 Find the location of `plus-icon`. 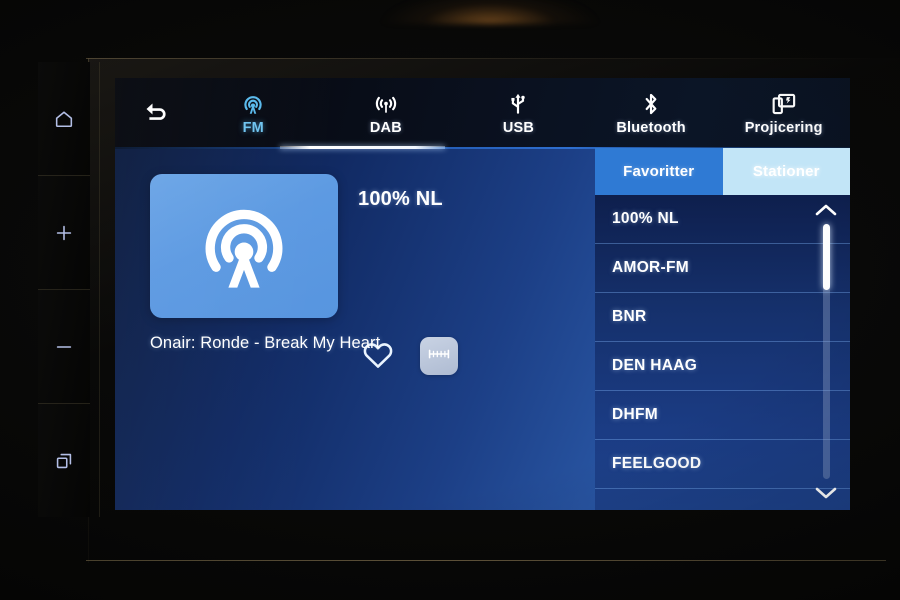

plus-icon is located at coordinates (64, 233).